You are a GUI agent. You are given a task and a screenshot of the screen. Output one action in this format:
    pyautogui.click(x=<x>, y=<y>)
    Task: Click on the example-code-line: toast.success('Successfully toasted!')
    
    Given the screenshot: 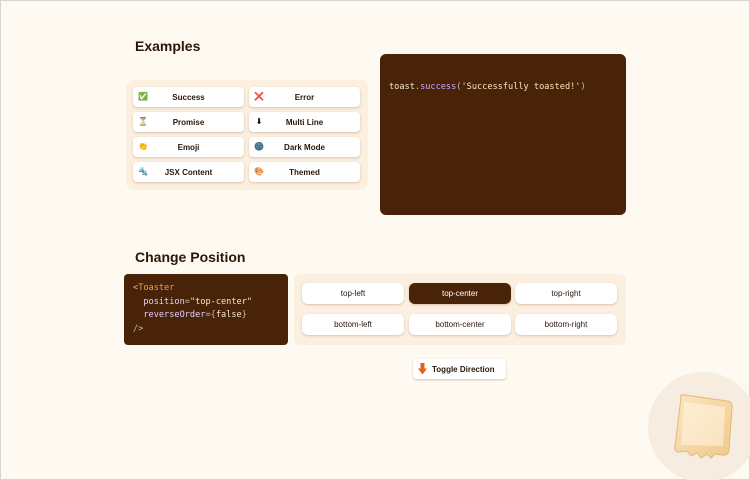 What is the action you would take?
    pyautogui.click(x=487, y=87)
    